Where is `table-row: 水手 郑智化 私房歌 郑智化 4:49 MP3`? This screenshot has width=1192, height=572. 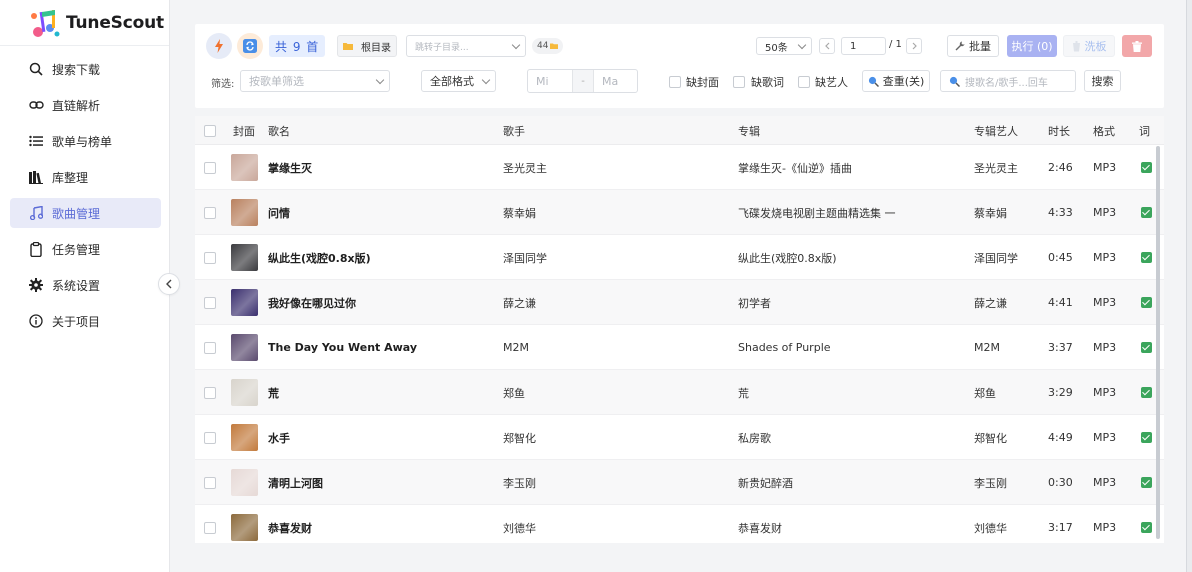 table-row: 水手 郑智化 私房歌 郑智化 4:49 MP3 is located at coordinates (679, 437).